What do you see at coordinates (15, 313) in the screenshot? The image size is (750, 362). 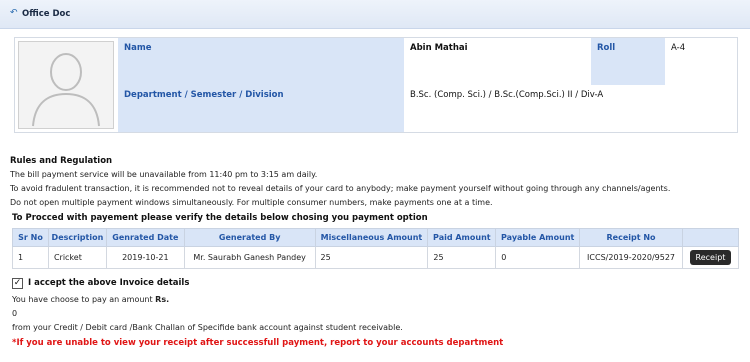 I see `amount-value: 0` at bounding box center [15, 313].